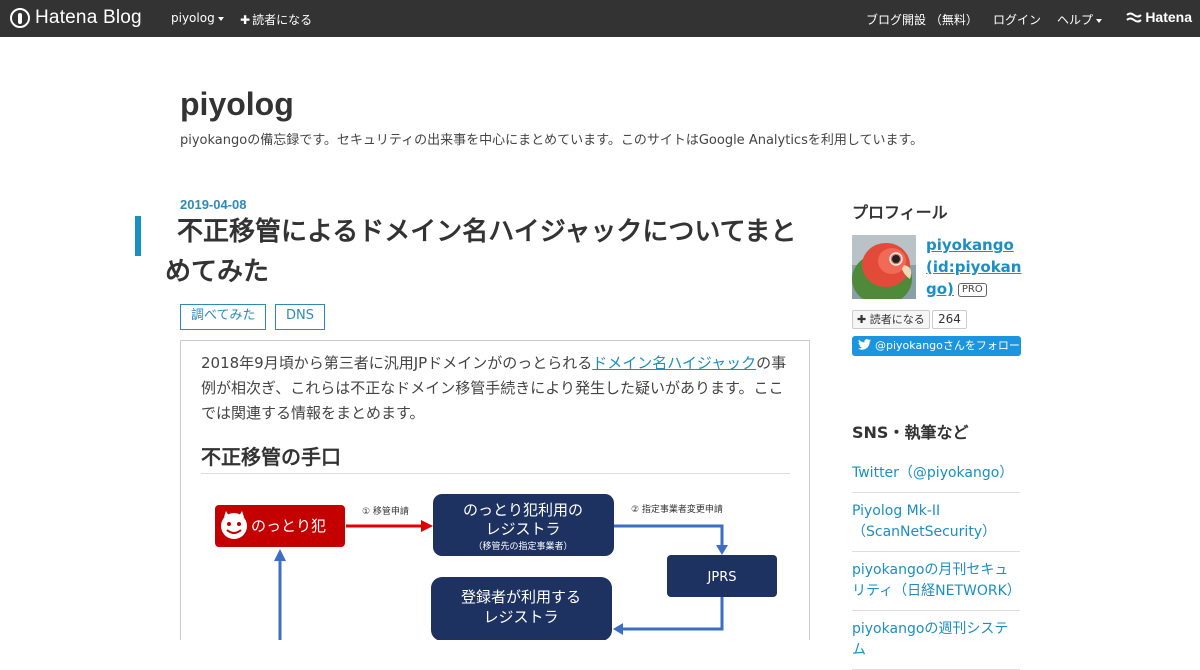 Image resolution: width=1200 pixels, height=670 pixels. I want to click on owner-registrar-label: 登録者が利用する, so click(521, 597).